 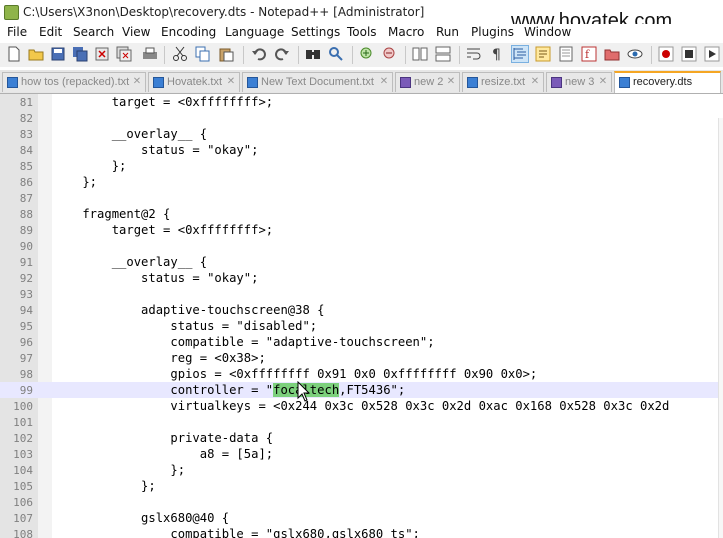 I want to click on line-number: 97, so click(x=26, y=358).